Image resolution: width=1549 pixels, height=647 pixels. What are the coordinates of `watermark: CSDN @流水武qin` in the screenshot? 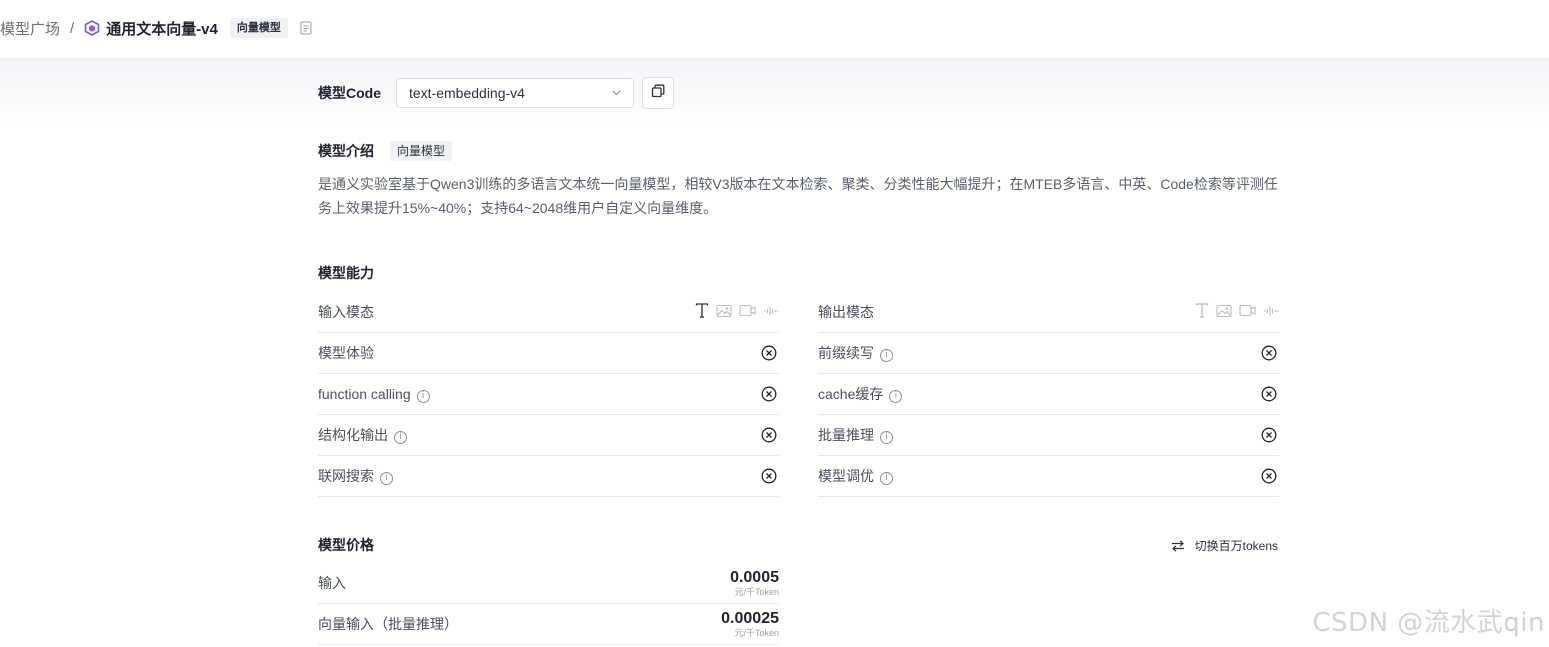 It's located at (1428, 623).